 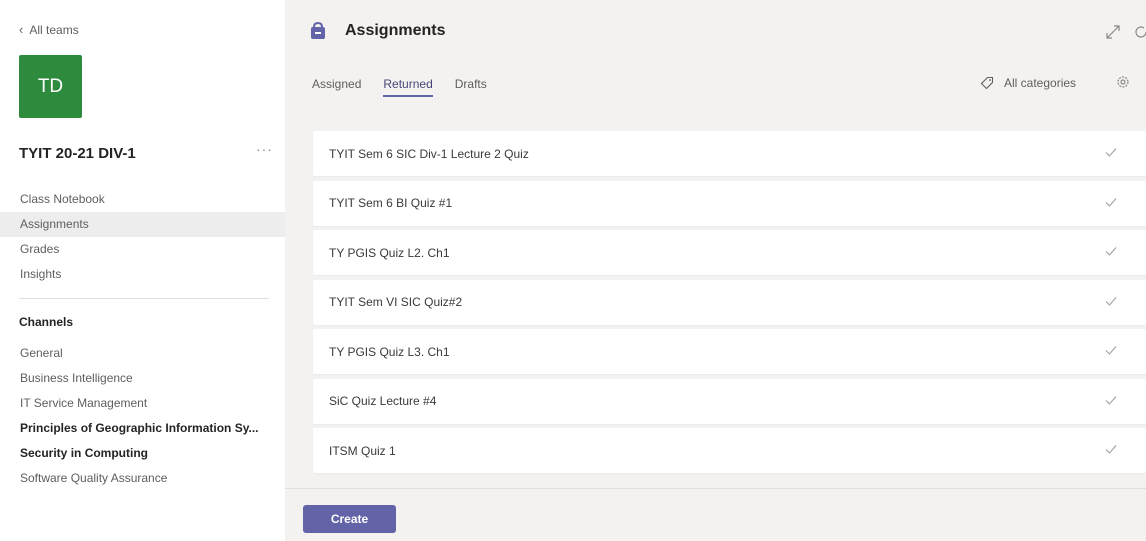 What do you see at coordinates (142, 249) in the screenshot?
I see `nav-item-grades: Grades` at bounding box center [142, 249].